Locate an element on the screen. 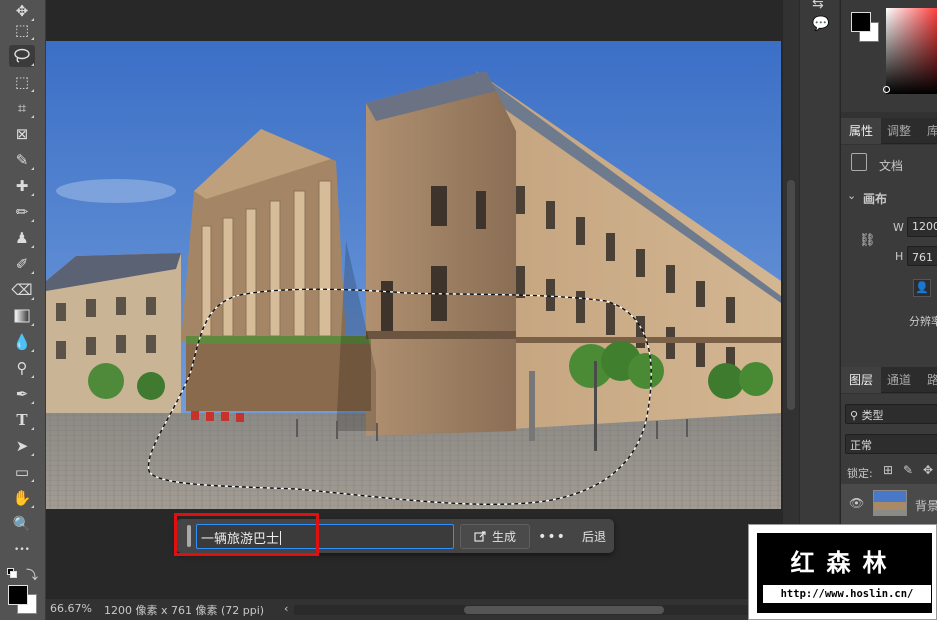 This screenshot has width=937, height=620. taskbar-drag-handle is located at coordinates (189, 536).